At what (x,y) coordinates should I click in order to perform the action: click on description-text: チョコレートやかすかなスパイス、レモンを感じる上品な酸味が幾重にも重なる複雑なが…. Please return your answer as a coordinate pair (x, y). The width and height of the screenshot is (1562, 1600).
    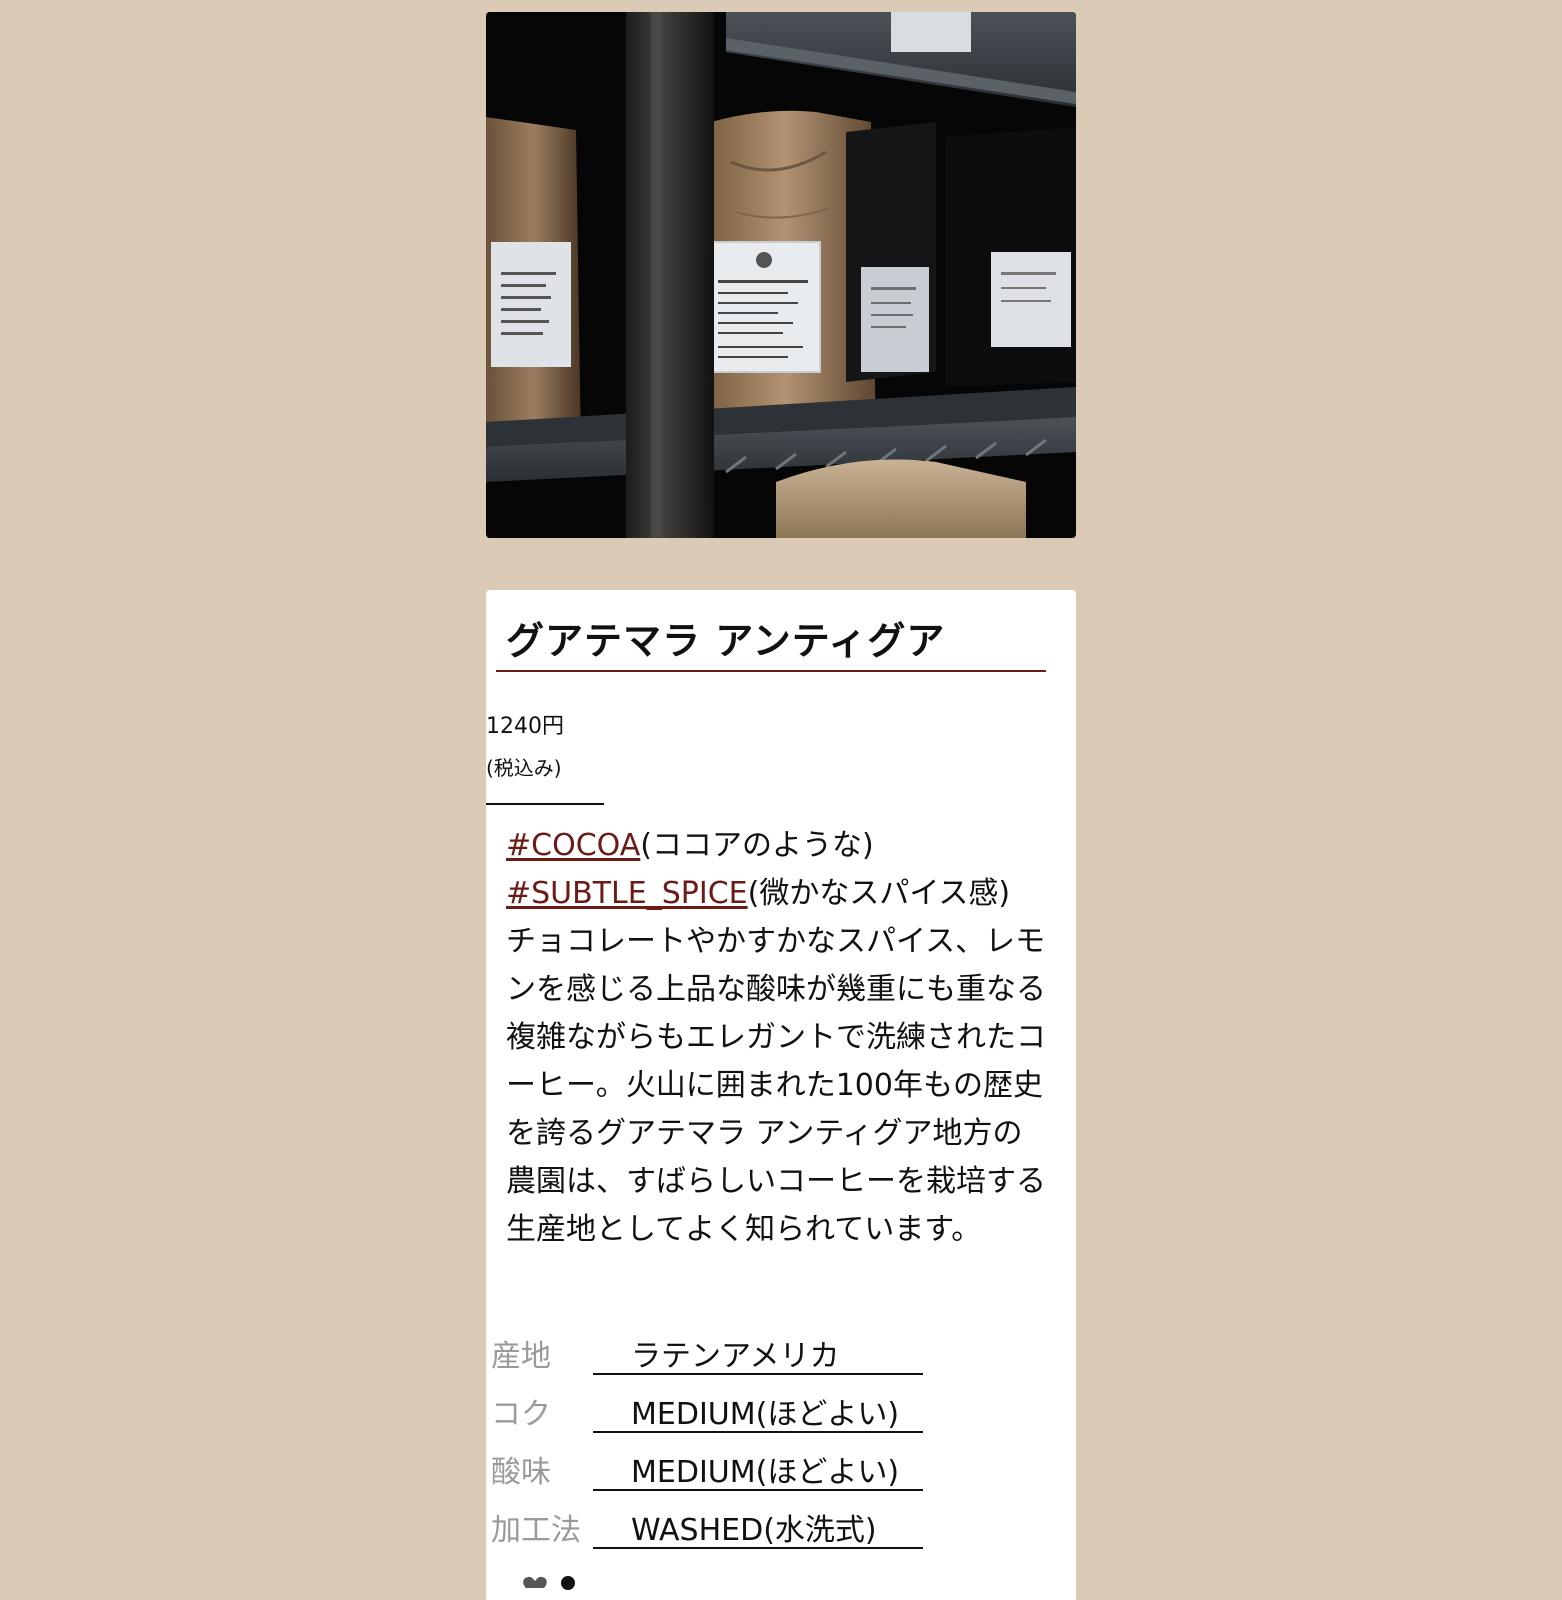
    Looking at the image, I should click on (776, 1085).